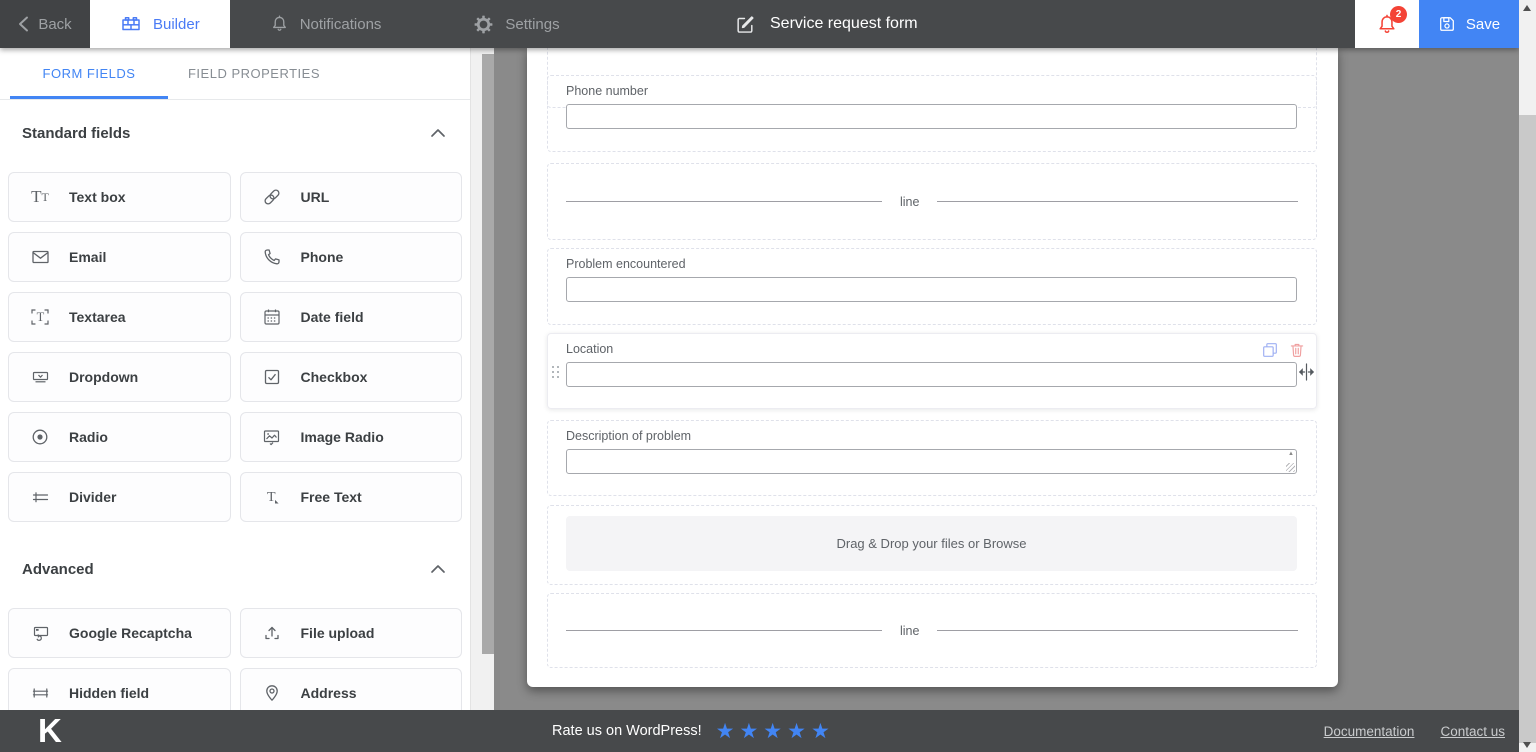  Describe the element at coordinates (119, 377) in the screenshot. I see `field-item-dropdown: Dropdown` at that location.